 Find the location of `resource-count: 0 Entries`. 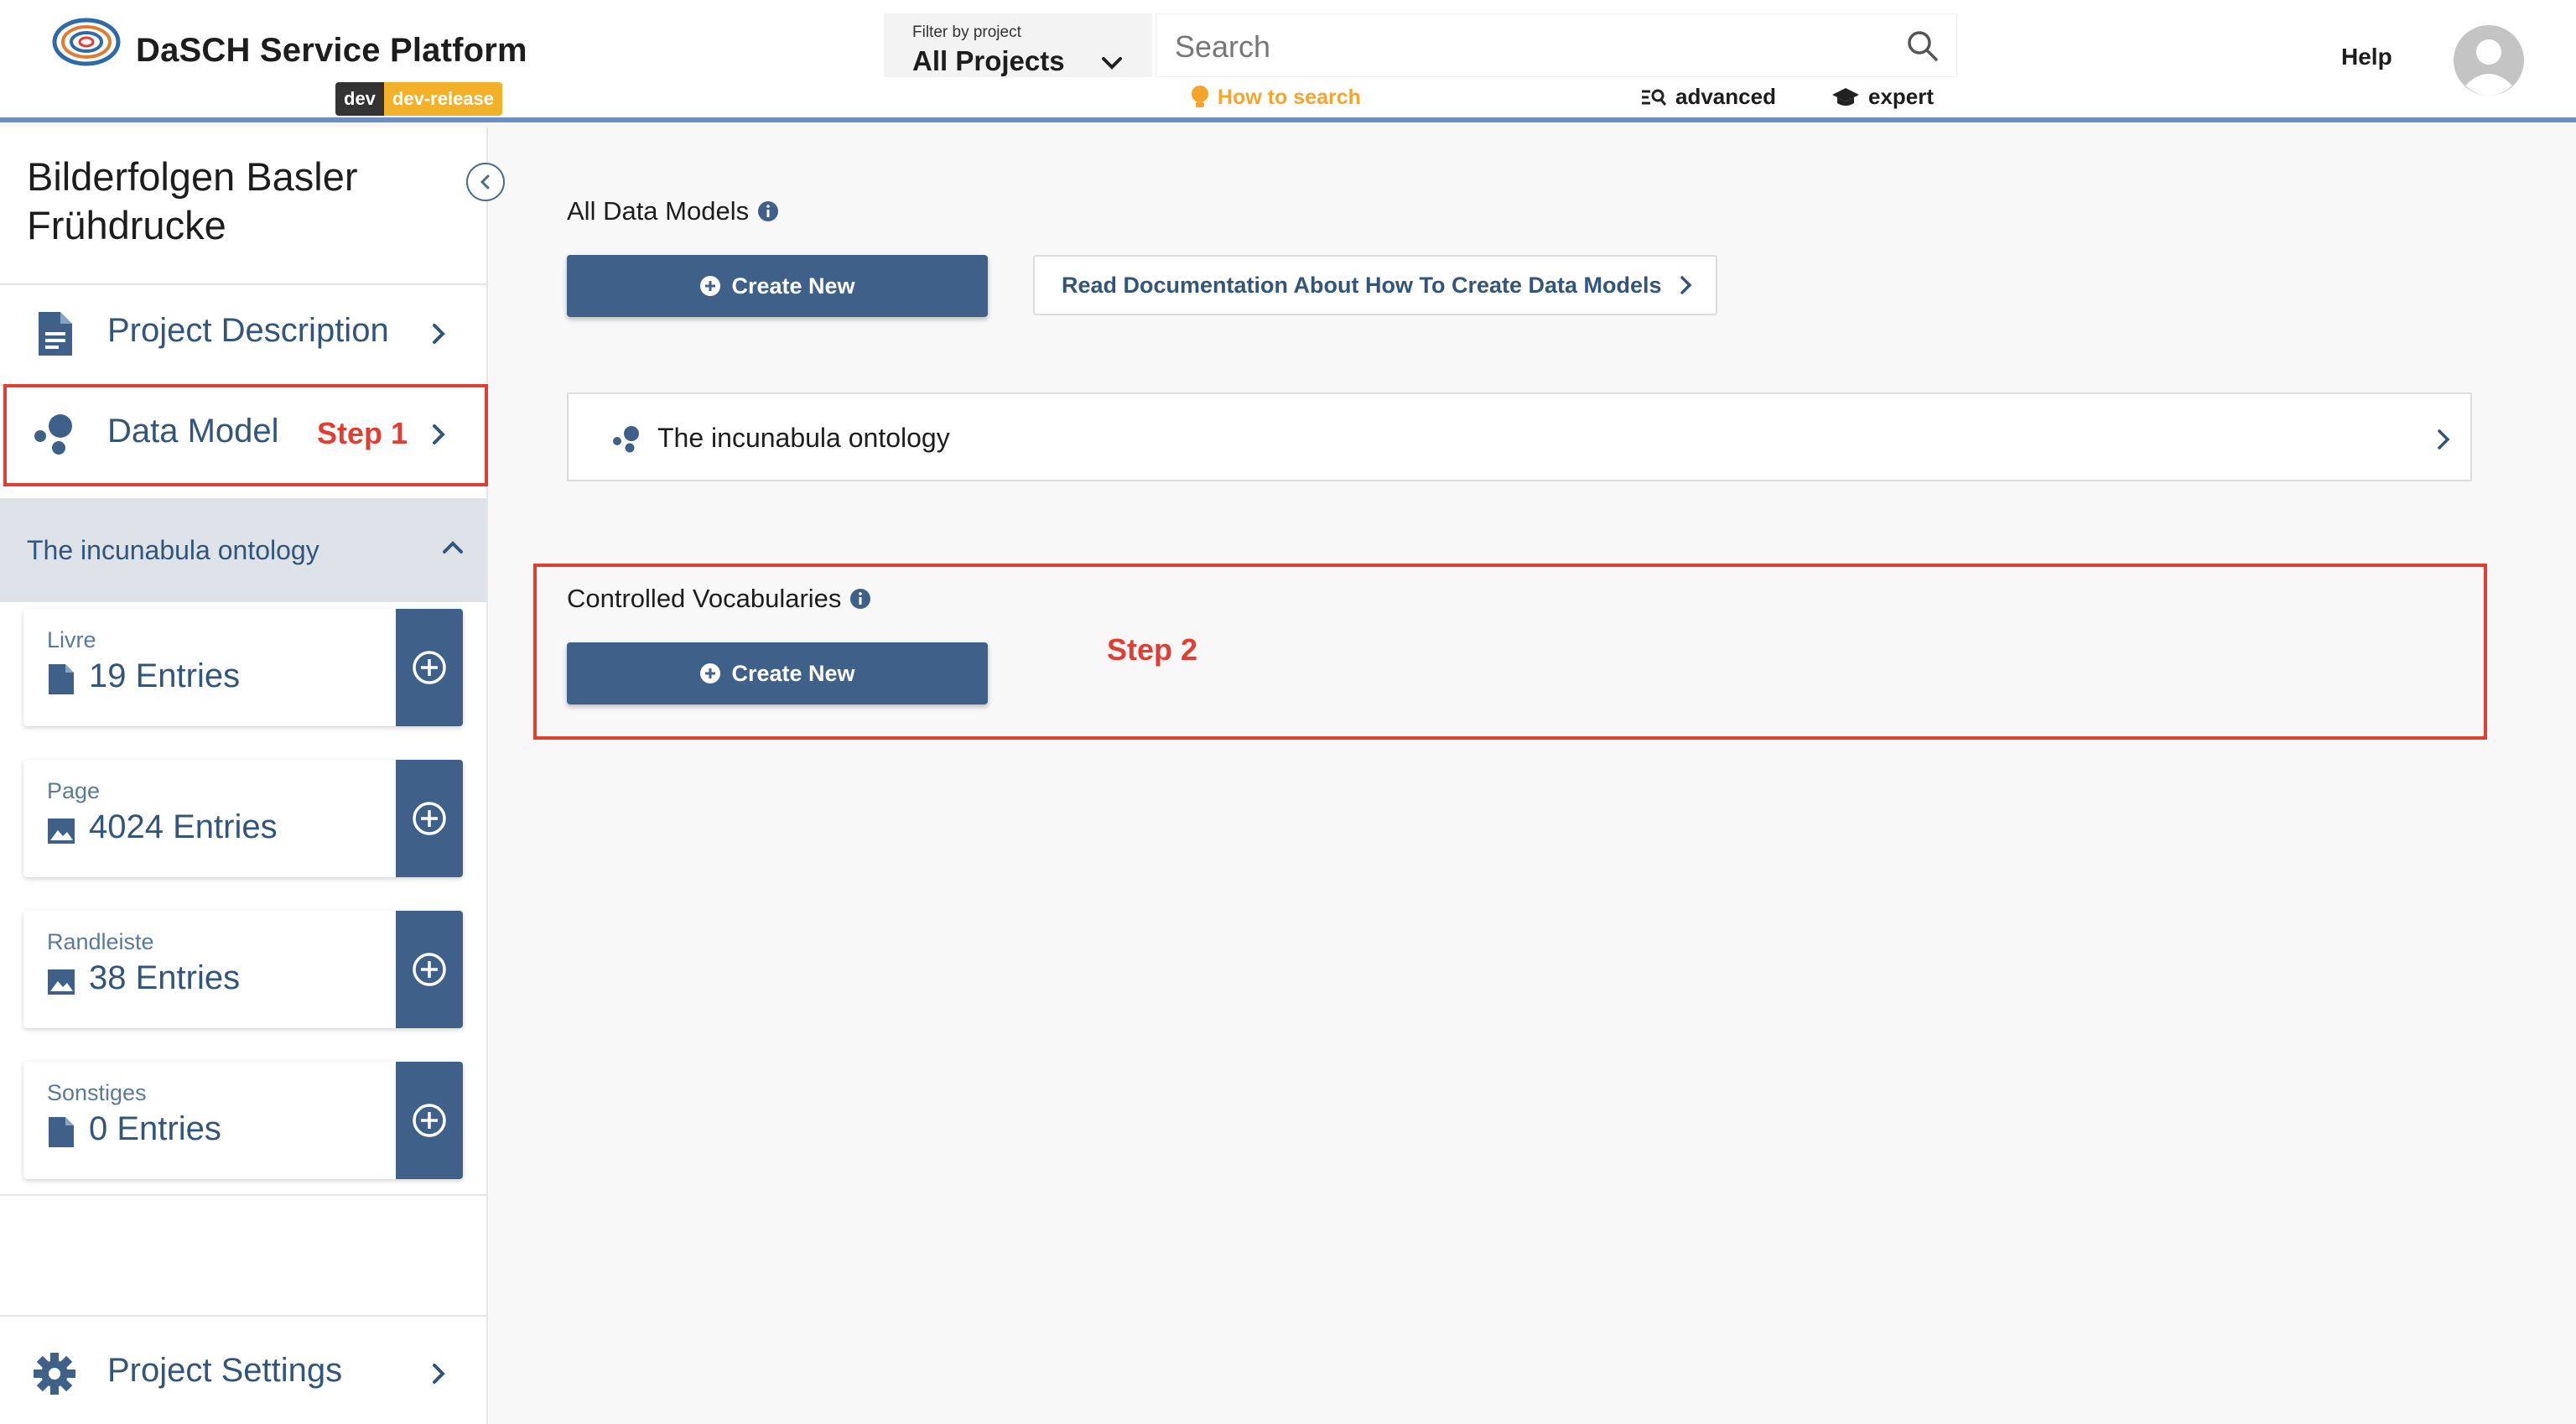

resource-count: 0 Entries is located at coordinates (155, 1128).